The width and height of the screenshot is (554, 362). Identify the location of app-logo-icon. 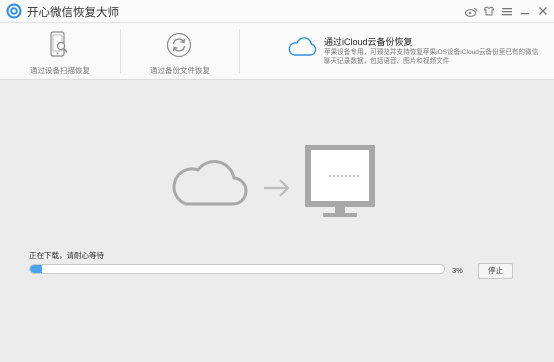
(14, 11).